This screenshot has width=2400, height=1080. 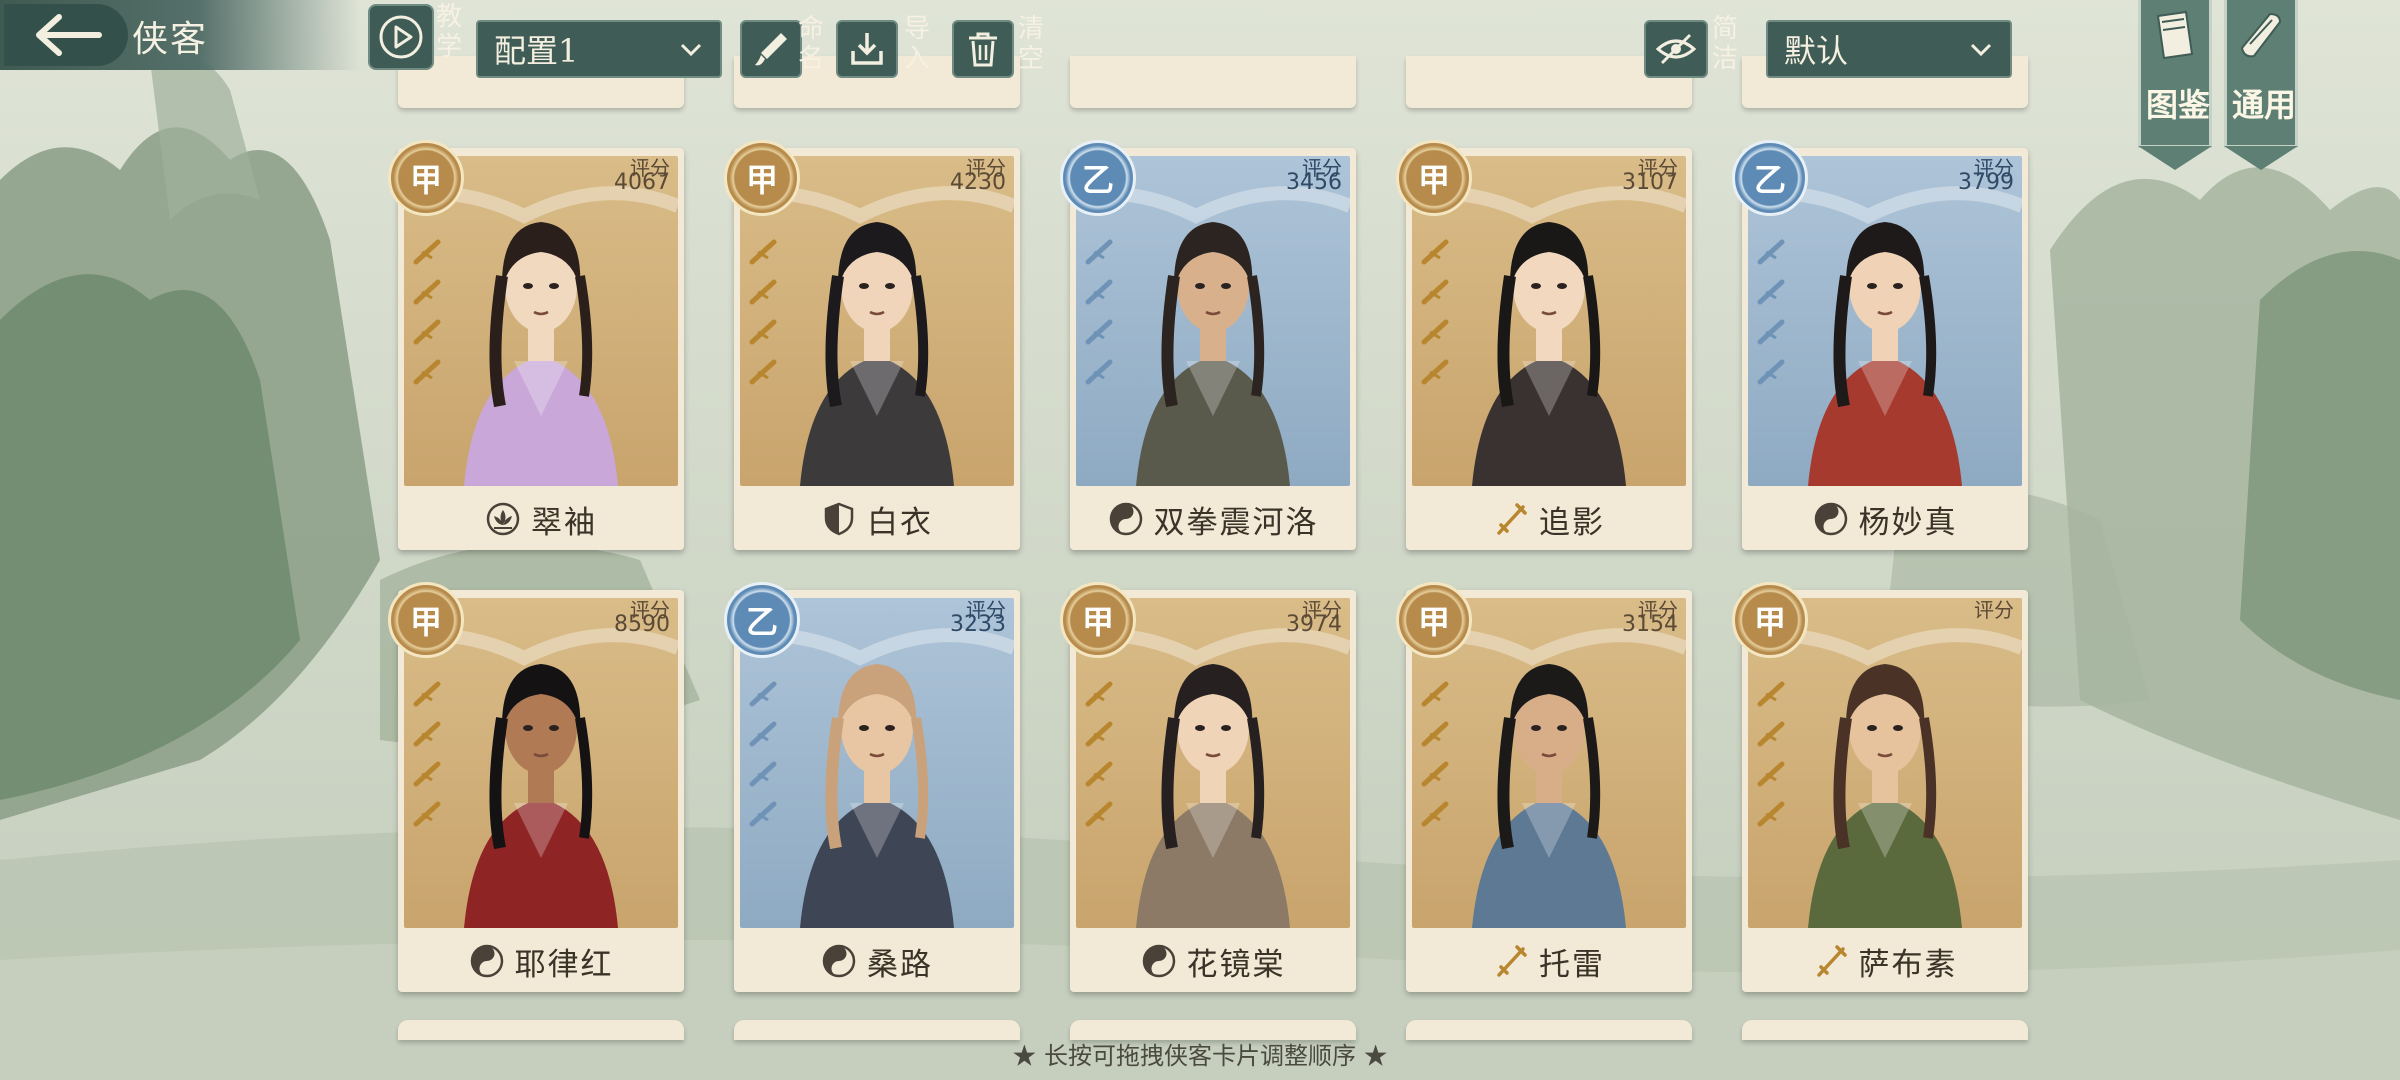 I want to click on sort-select: 默认, so click(x=1889, y=49).